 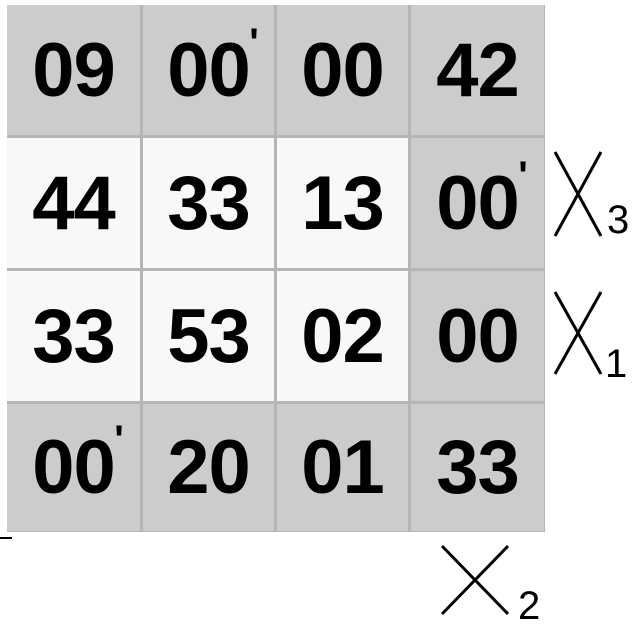 I want to click on map-cell-r0-c1: 00 ', so click(x=208, y=70).